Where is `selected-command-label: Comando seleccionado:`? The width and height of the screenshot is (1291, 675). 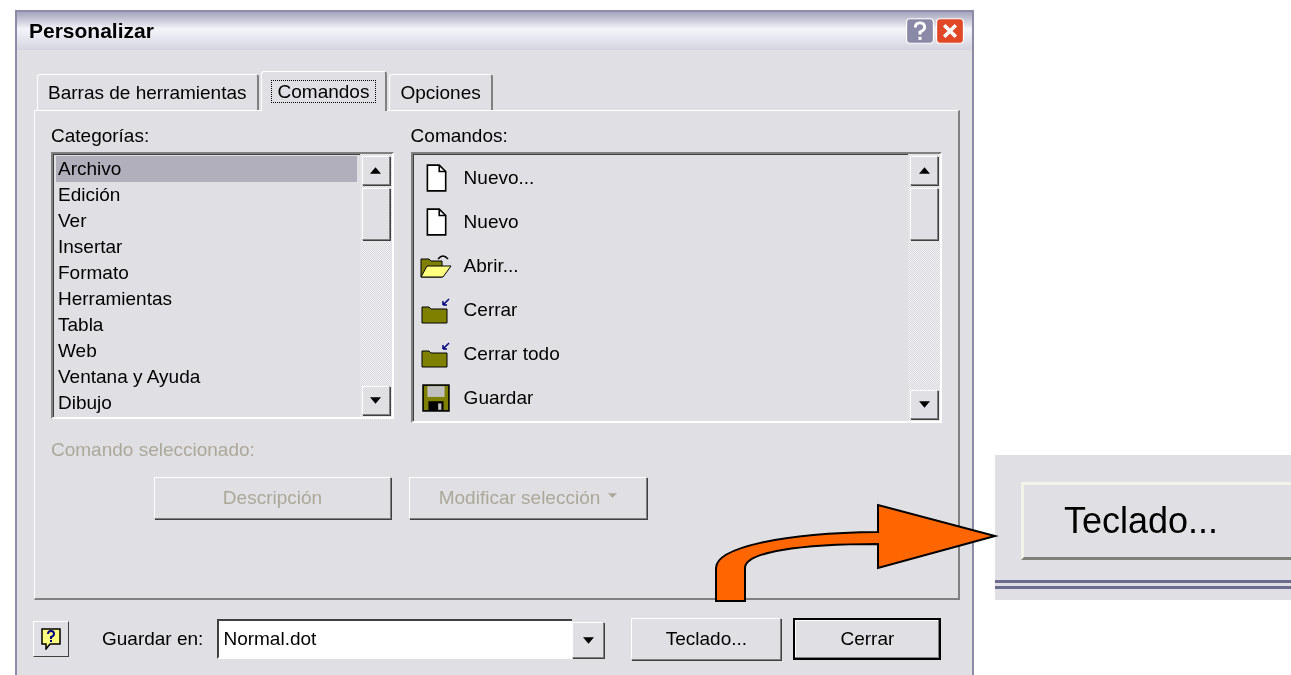 selected-command-label: Comando seleccionado: is located at coordinates (153, 450).